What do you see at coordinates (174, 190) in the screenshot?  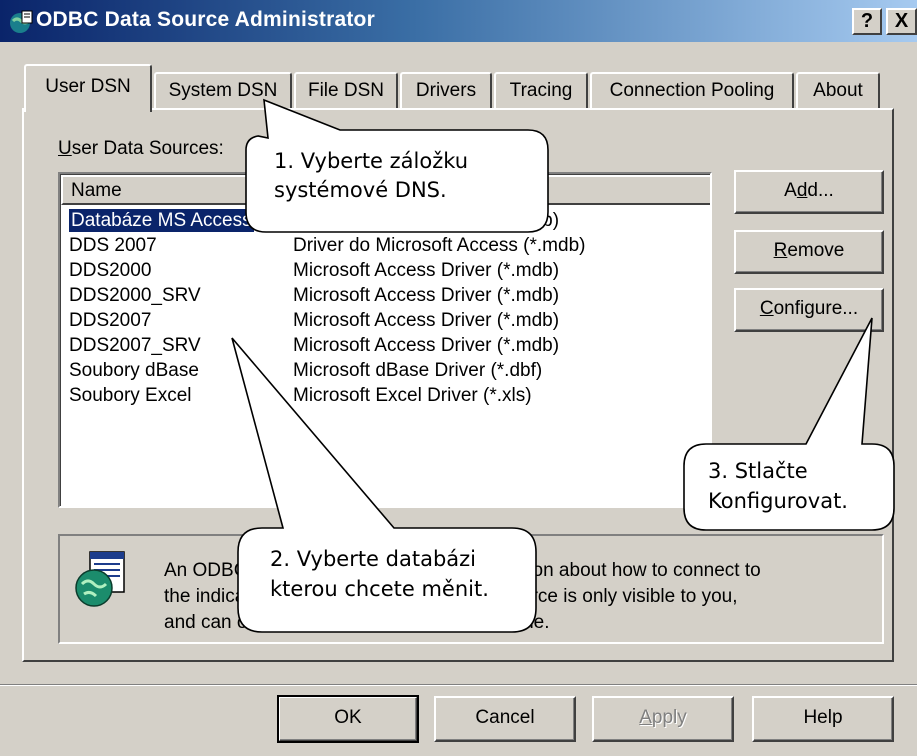 I see `column-header-name: Name` at bounding box center [174, 190].